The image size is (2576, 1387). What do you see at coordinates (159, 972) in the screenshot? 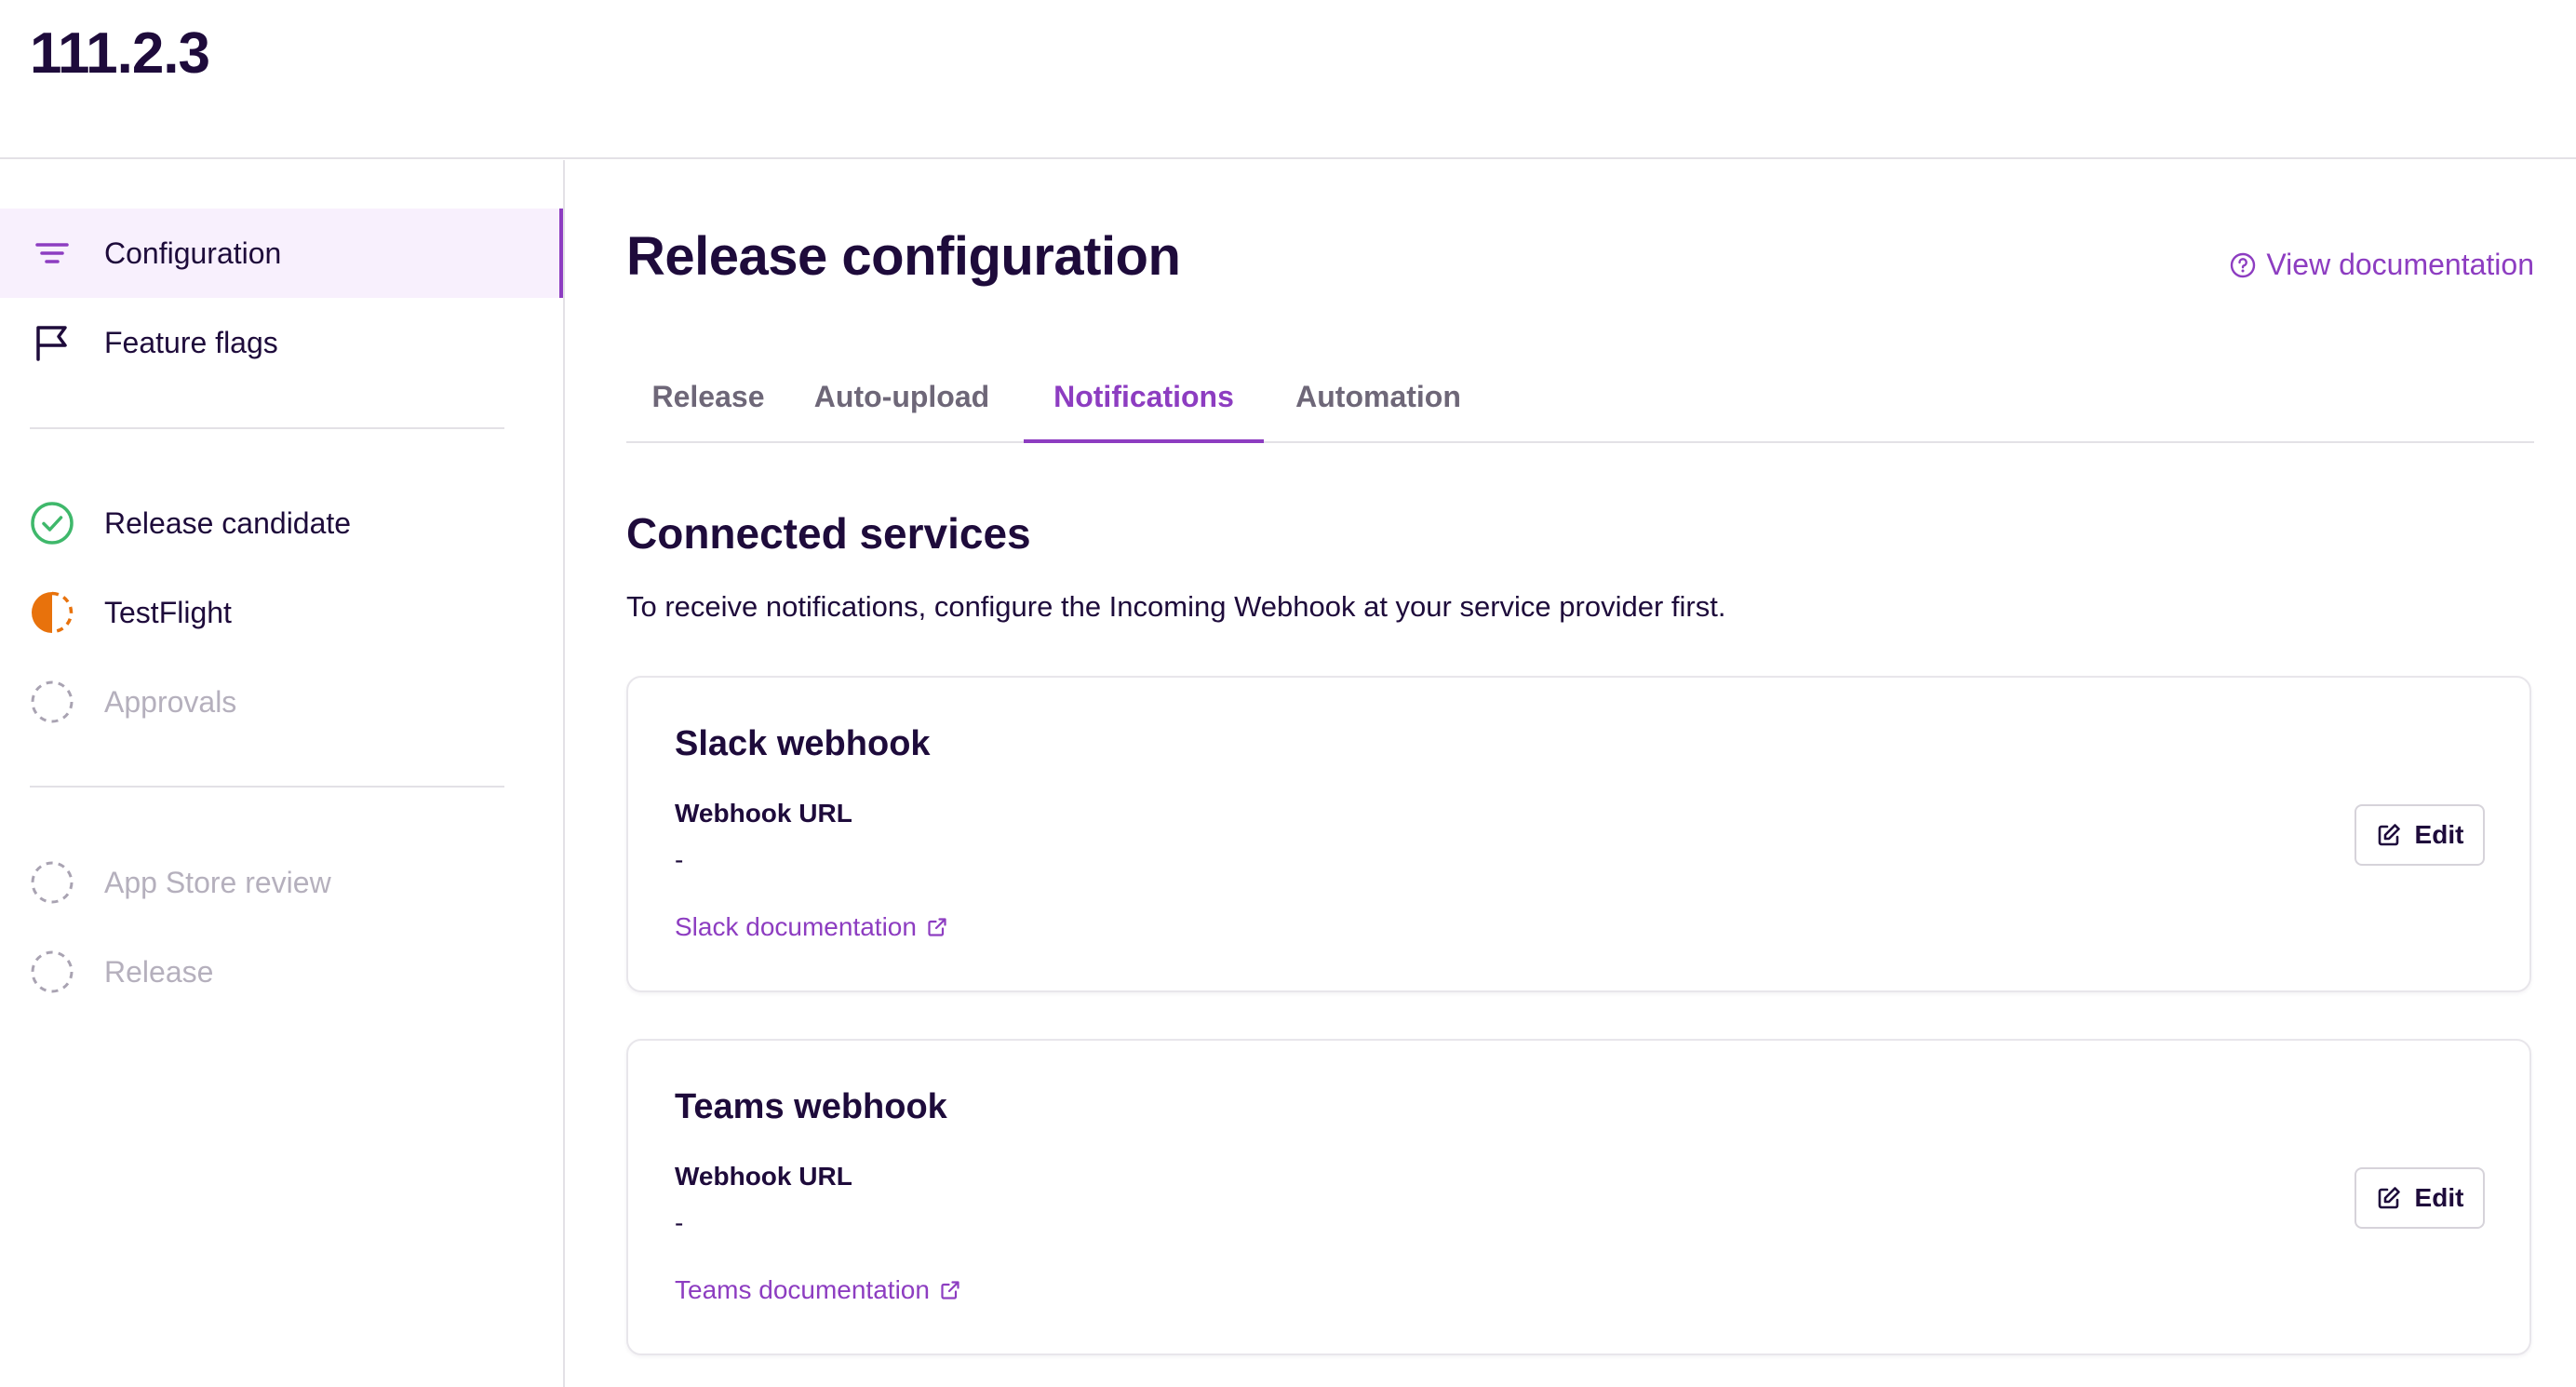
I see `sidebar-item-label: Release` at bounding box center [159, 972].